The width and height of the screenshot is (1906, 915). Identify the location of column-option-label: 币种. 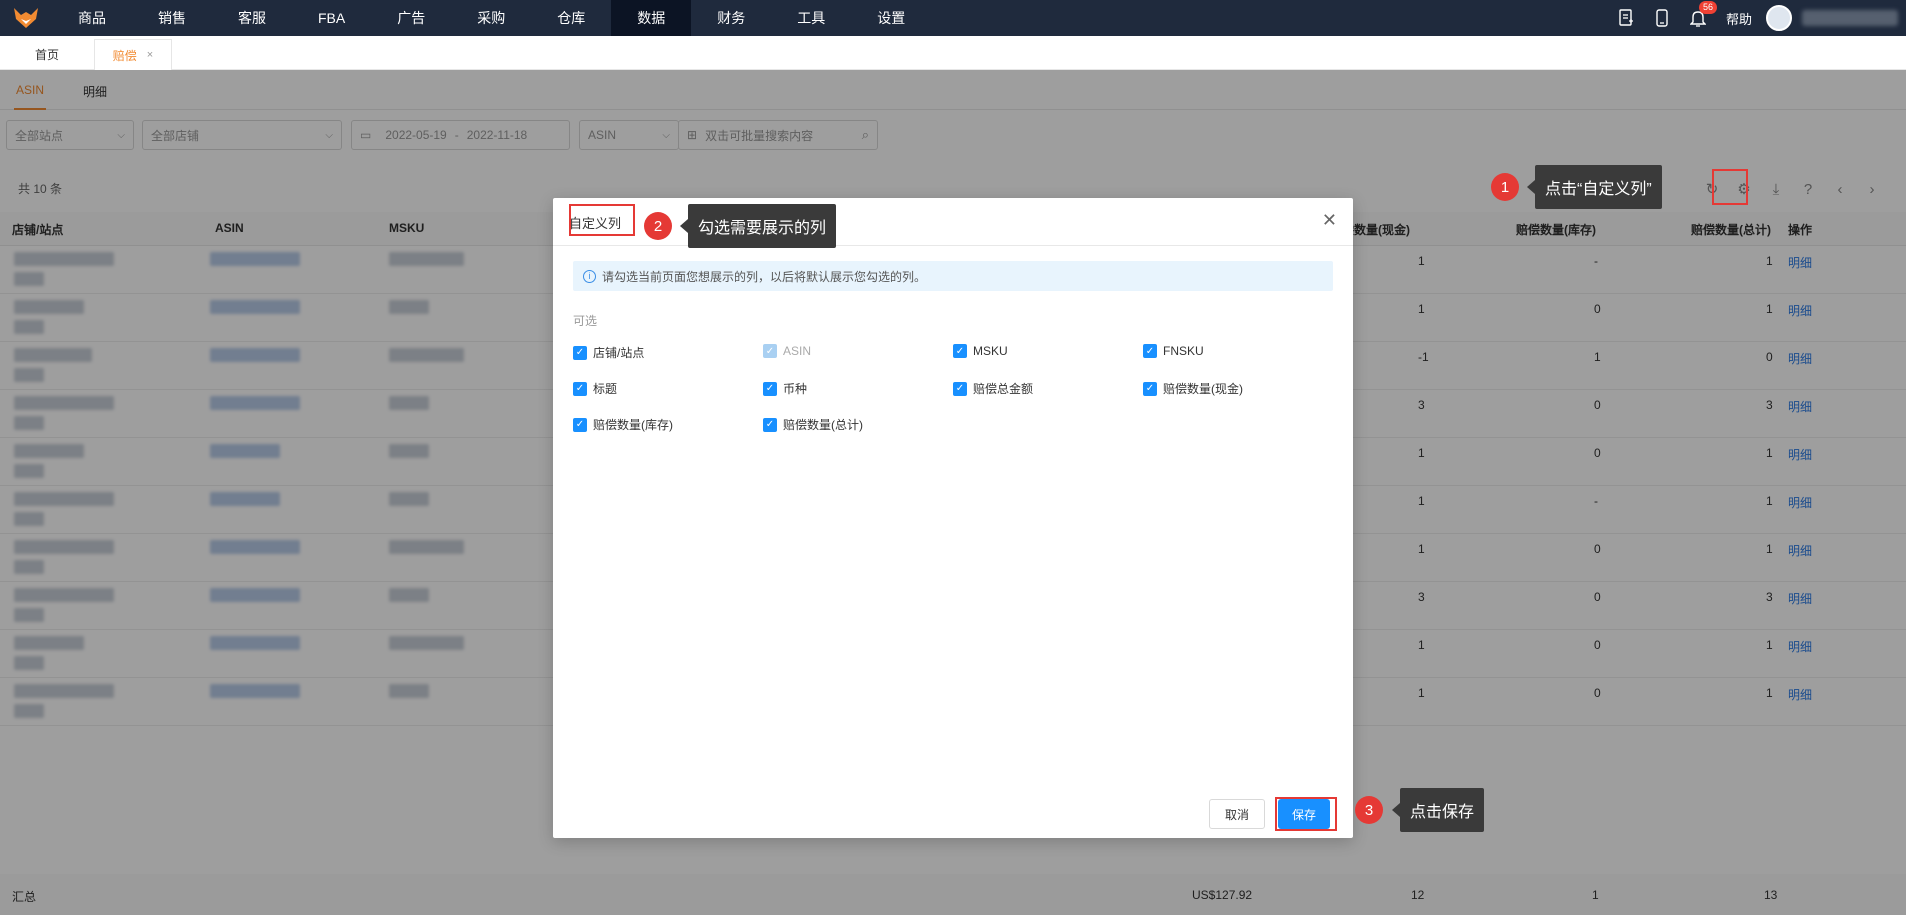
(795, 389).